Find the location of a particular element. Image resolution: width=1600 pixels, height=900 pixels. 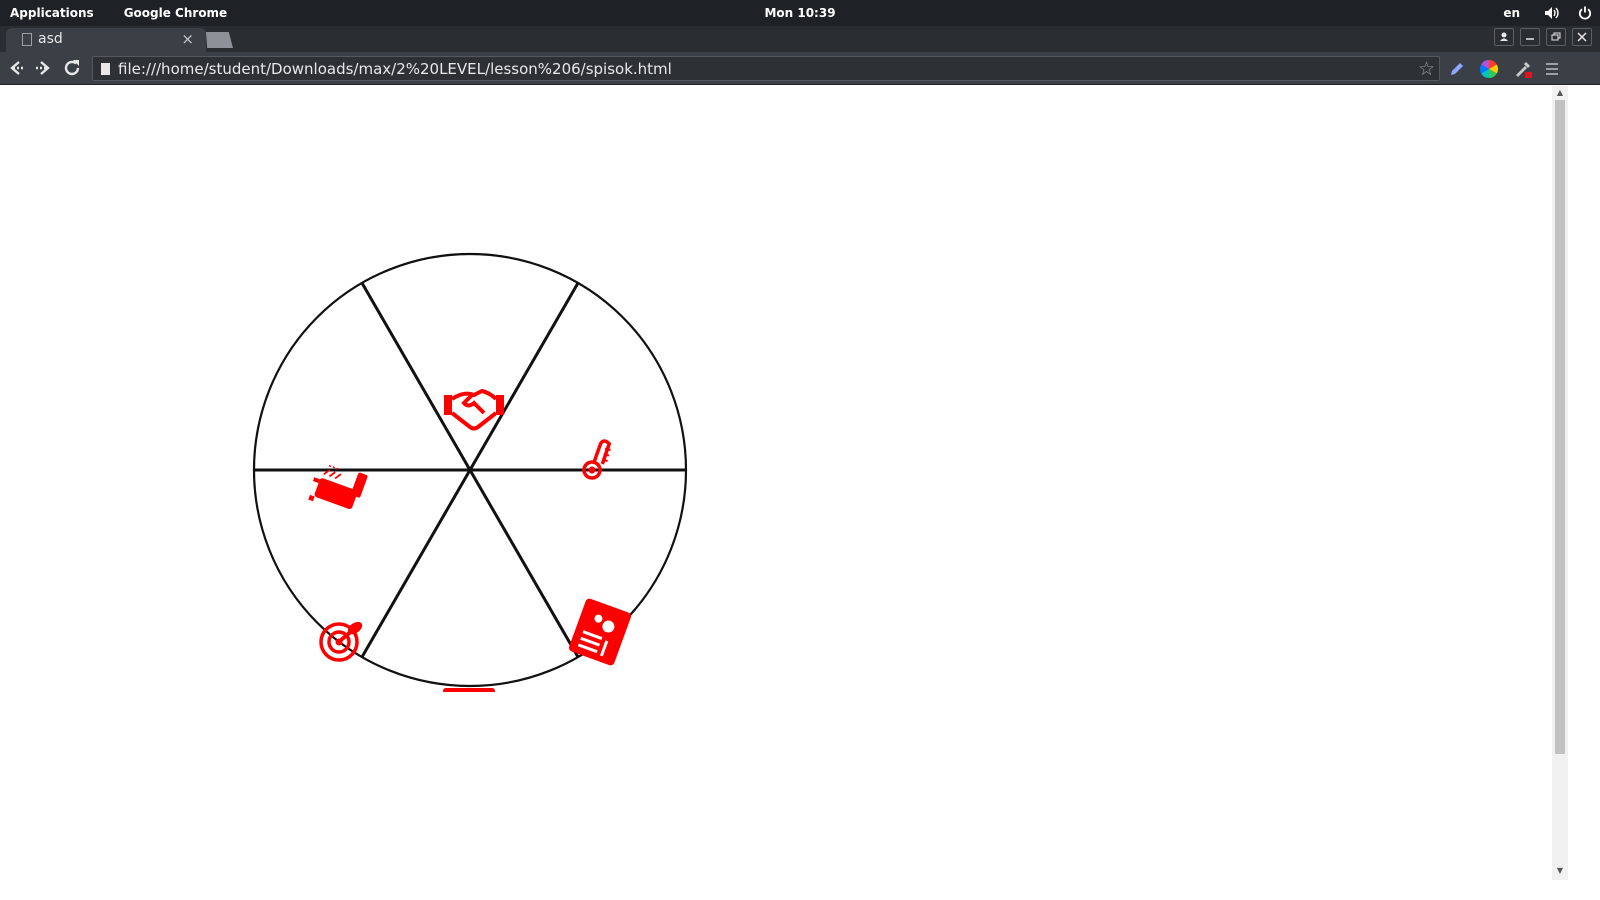

color-wheel-icon is located at coordinates (1489, 69).